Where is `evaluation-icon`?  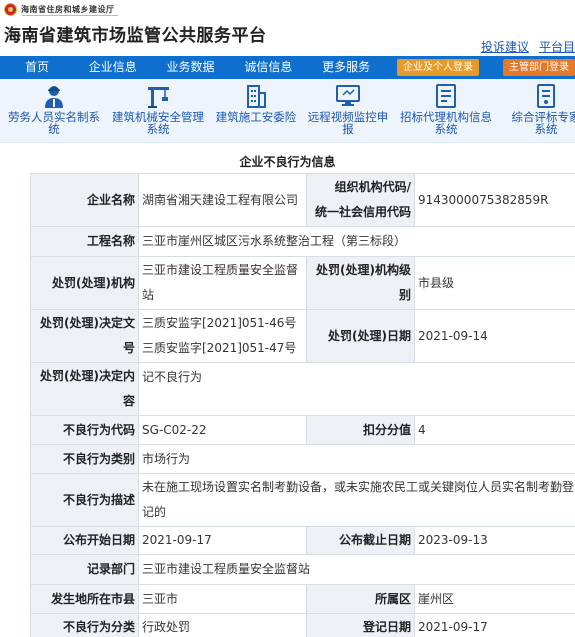 evaluation-icon is located at coordinates (546, 96).